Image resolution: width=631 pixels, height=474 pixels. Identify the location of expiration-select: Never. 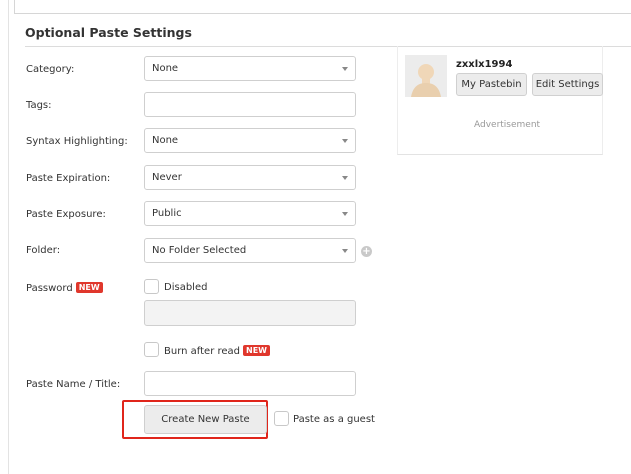
(250, 177).